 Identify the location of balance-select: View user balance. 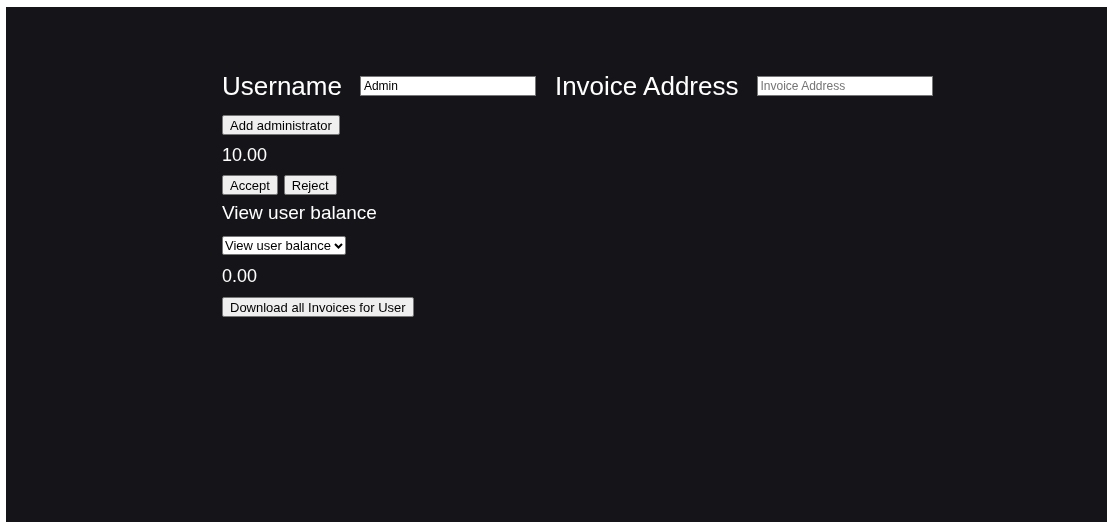
(284, 245).